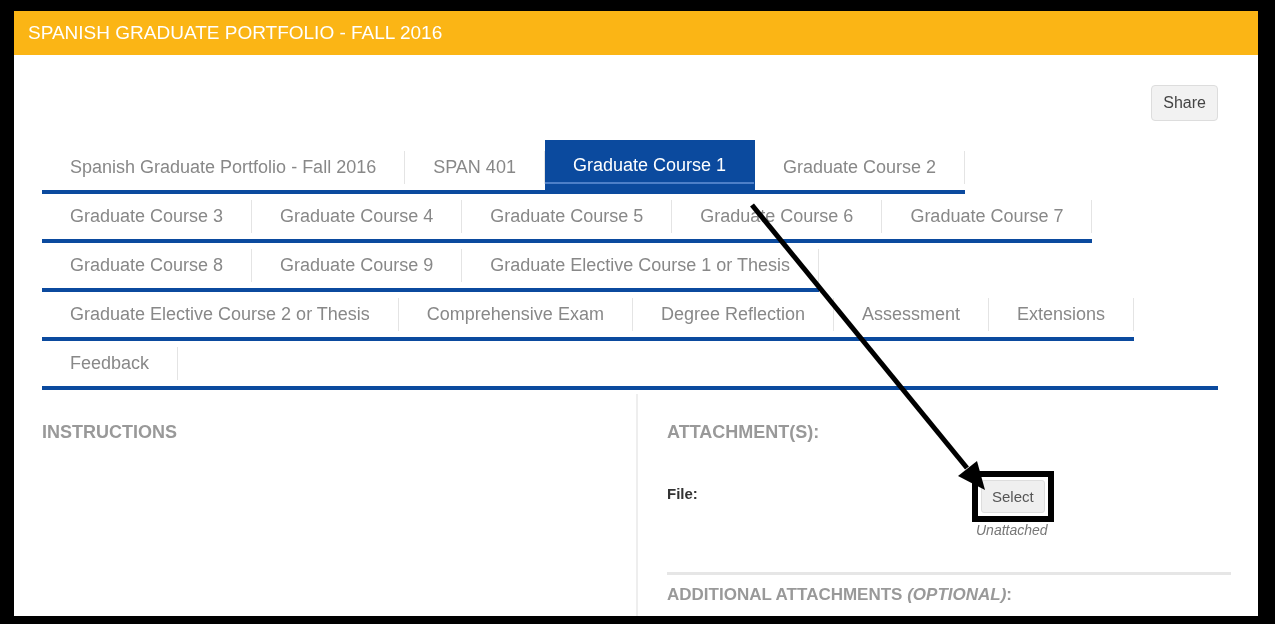 The width and height of the screenshot is (1275, 624). I want to click on tab: Graduate Course 4, so click(357, 216).